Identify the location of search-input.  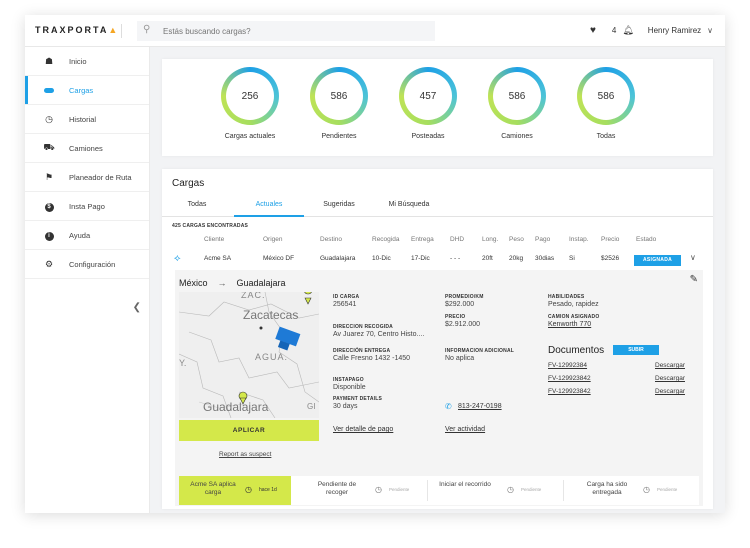
(293, 31).